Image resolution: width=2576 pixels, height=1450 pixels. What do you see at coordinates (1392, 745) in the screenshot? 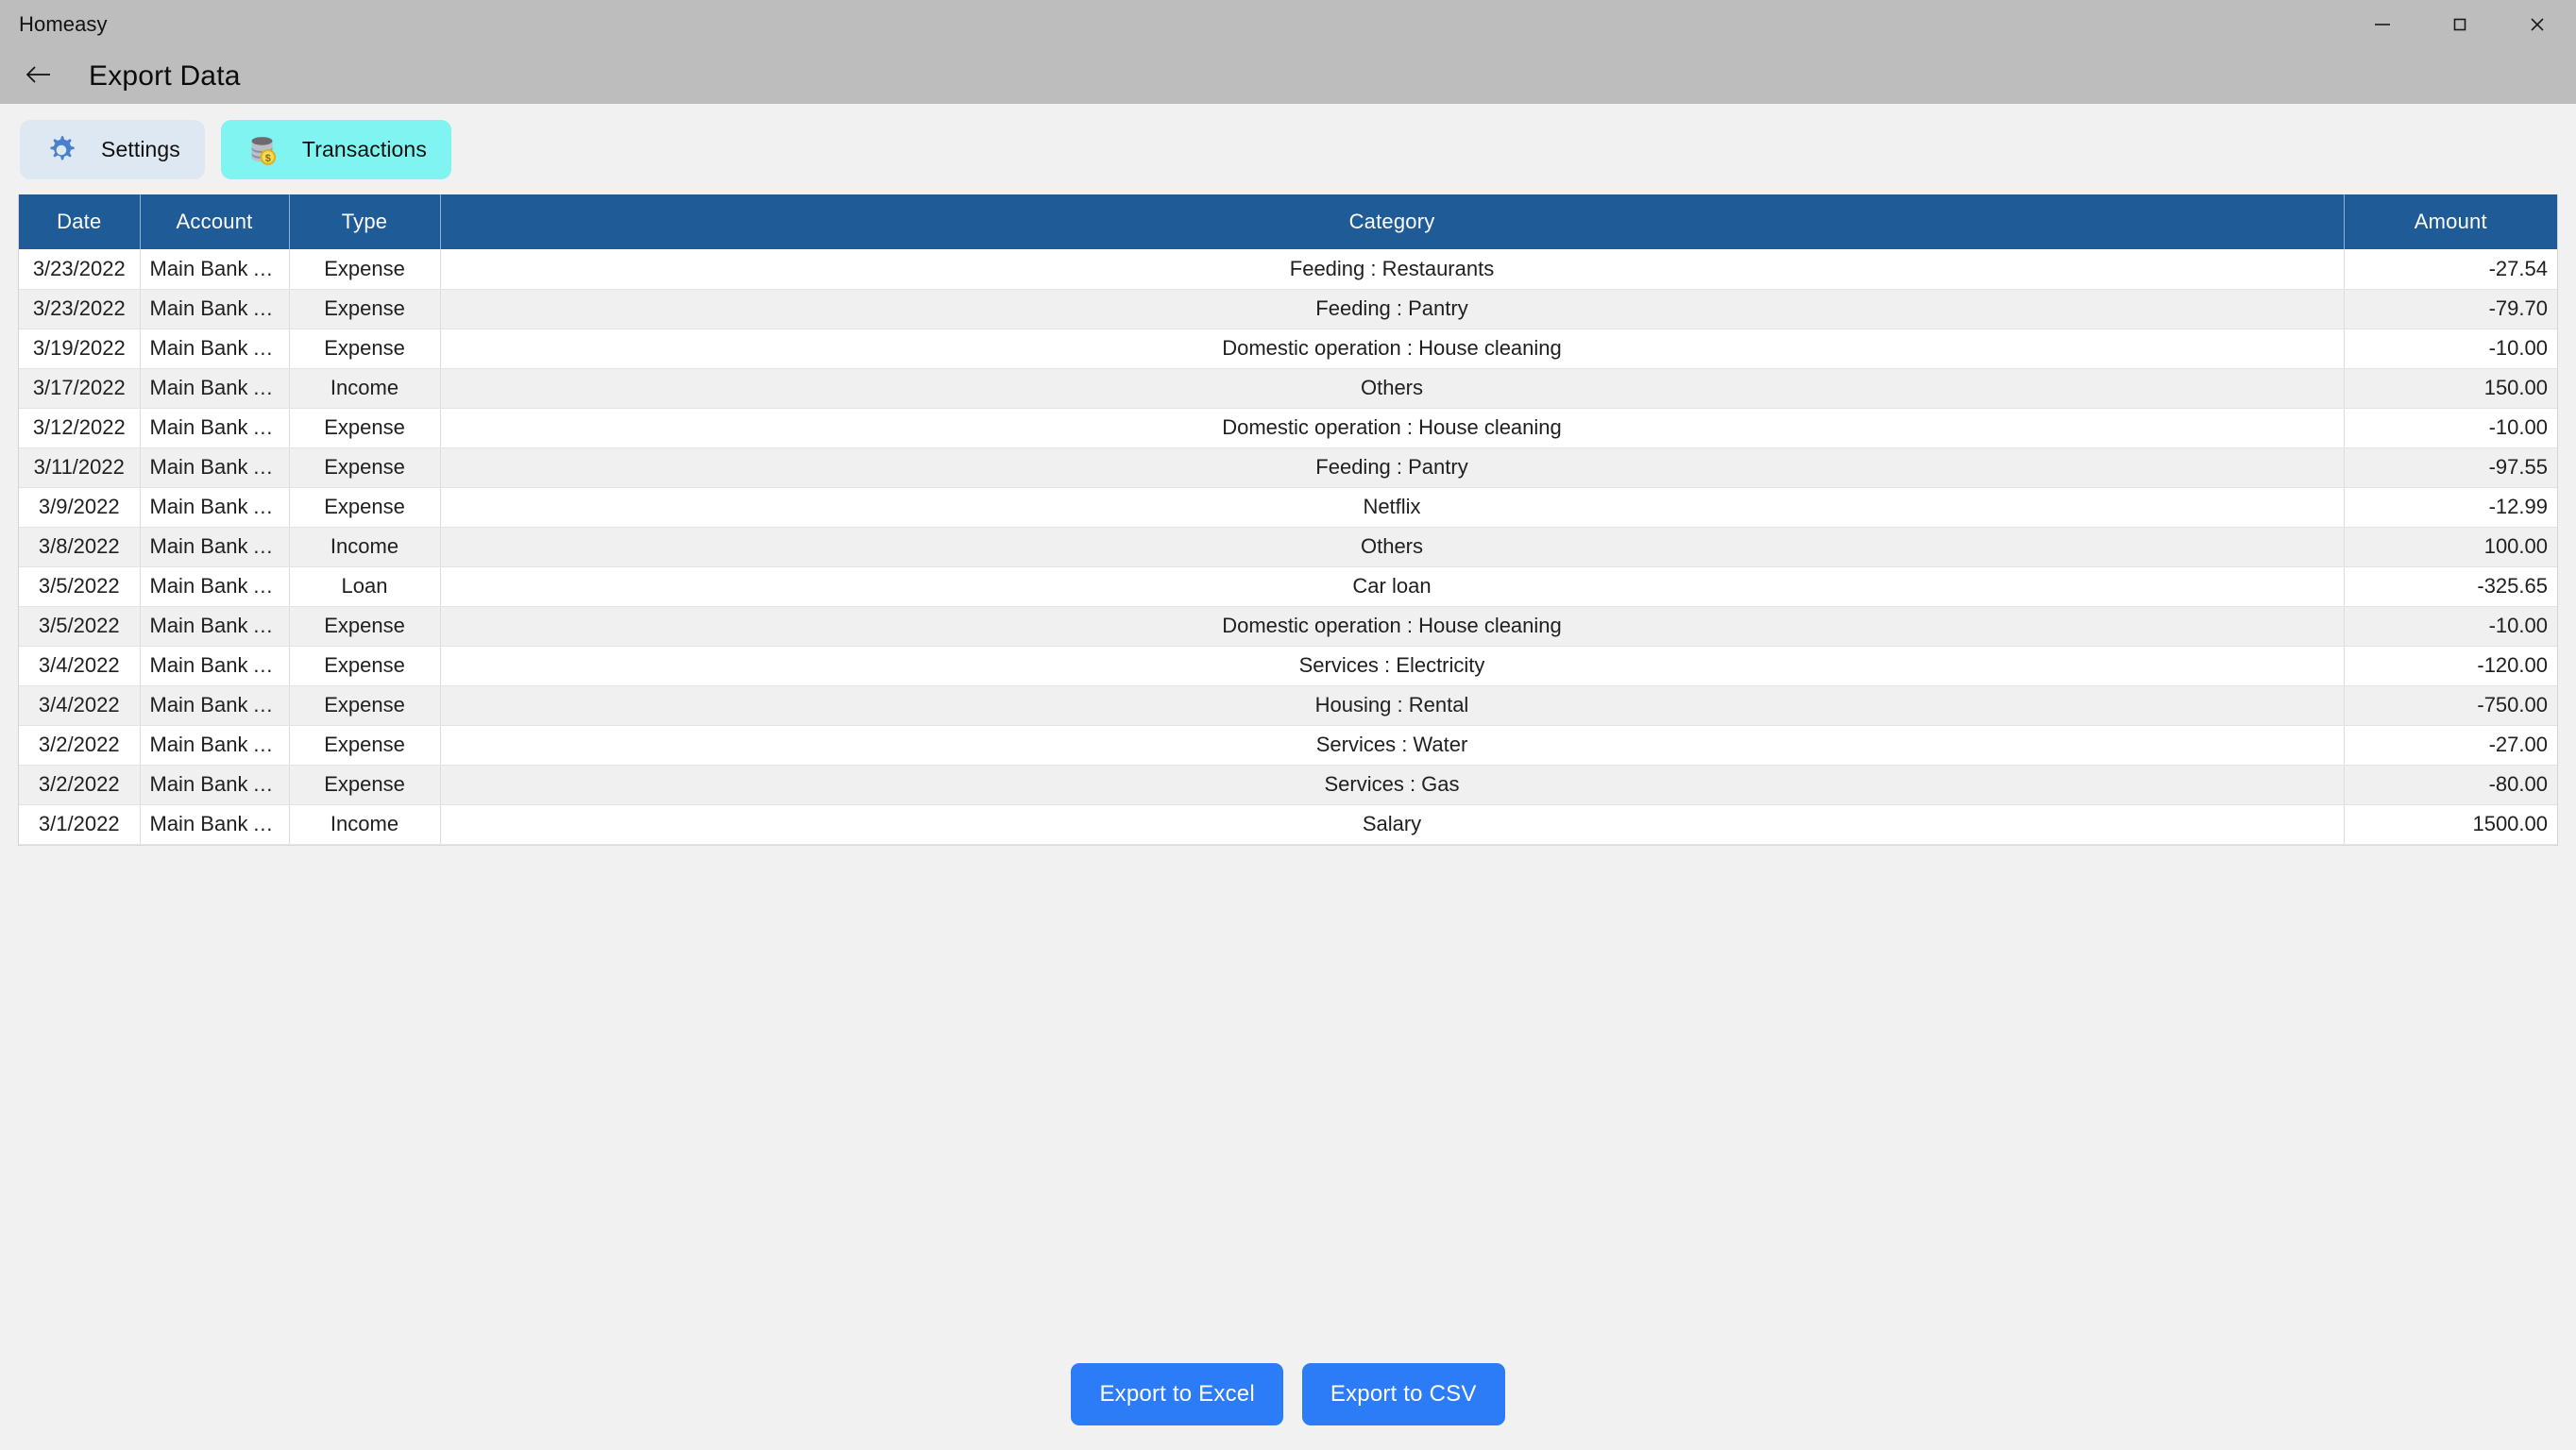
I see `cell-category: Services : Water` at bounding box center [1392, 745].